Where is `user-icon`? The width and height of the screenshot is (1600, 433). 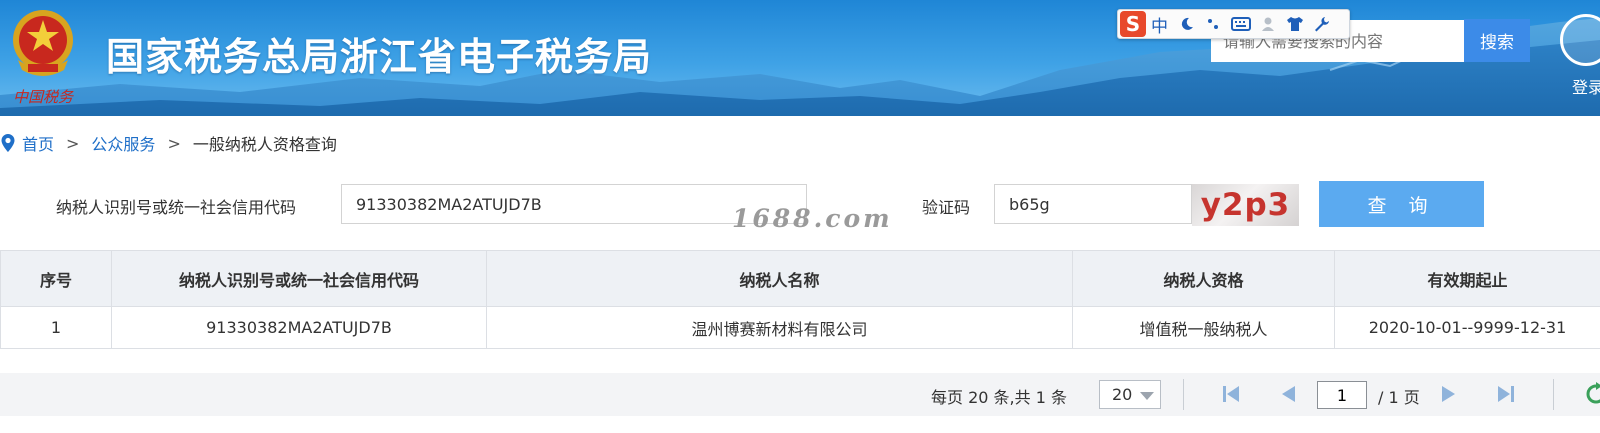
user-icon is located at coordinates (1267, 24).